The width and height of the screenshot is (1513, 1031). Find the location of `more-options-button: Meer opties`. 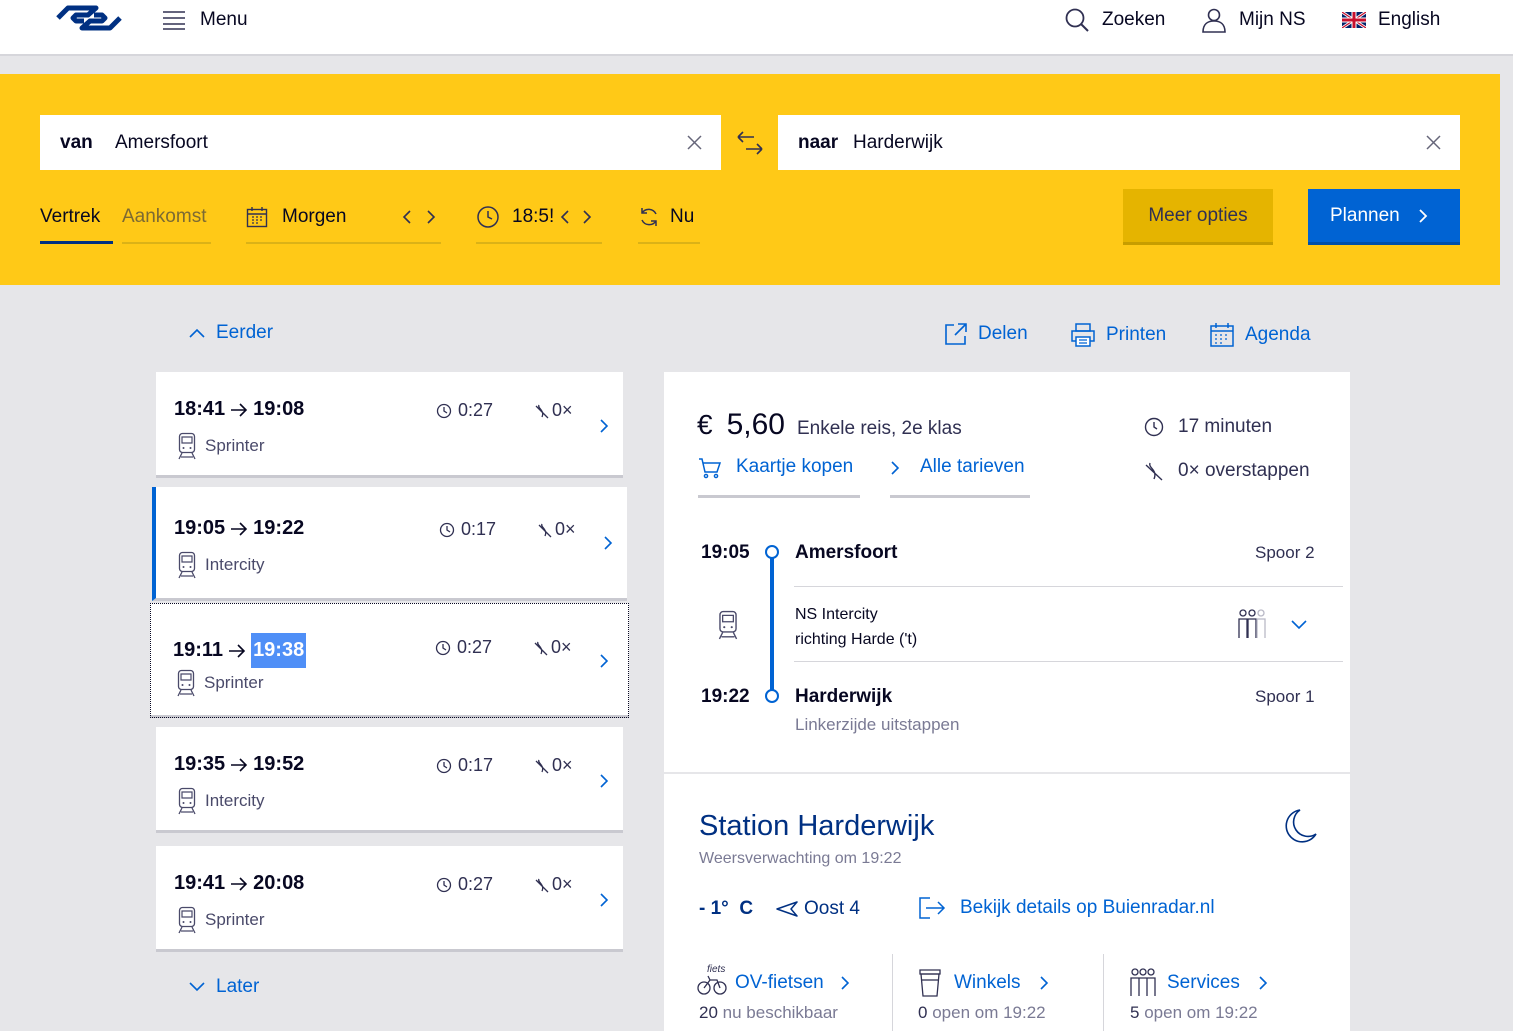

more-options-button: Meer opties is located at coordinates (1198, 217).